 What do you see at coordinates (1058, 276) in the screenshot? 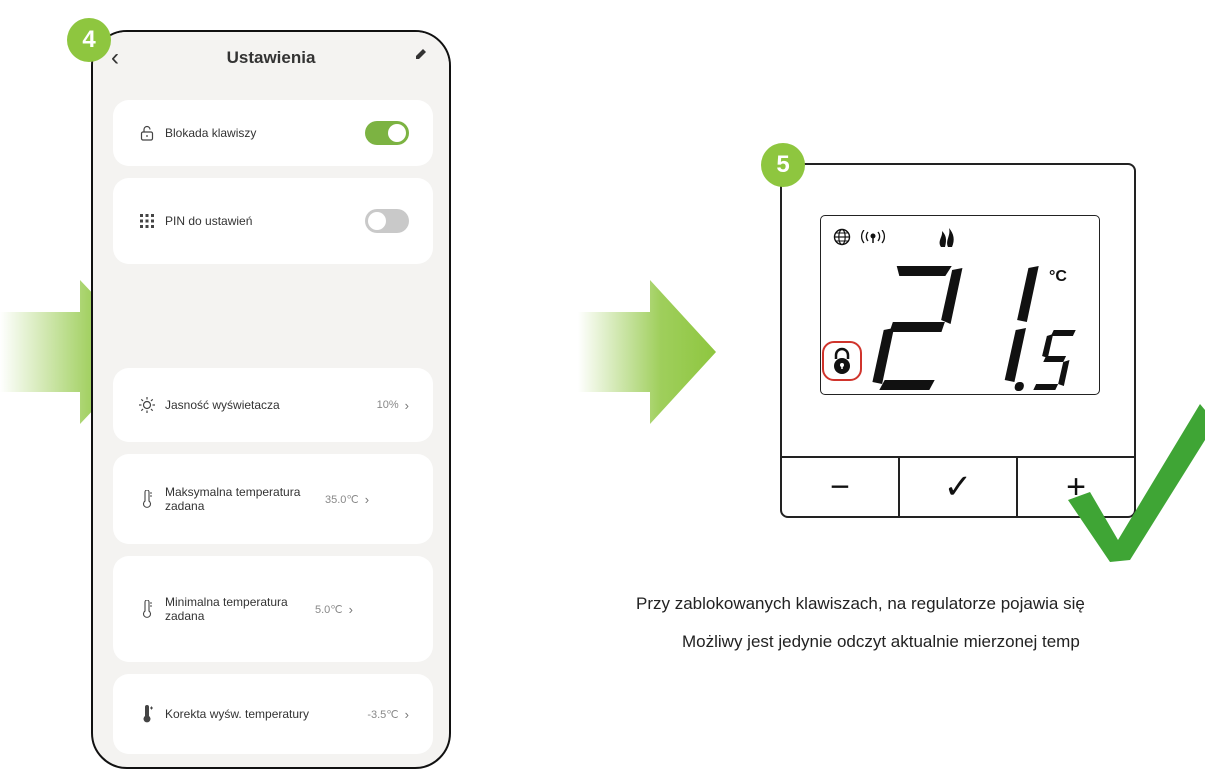
I see `unit-label: °C` at bounding box center [1058, 276].